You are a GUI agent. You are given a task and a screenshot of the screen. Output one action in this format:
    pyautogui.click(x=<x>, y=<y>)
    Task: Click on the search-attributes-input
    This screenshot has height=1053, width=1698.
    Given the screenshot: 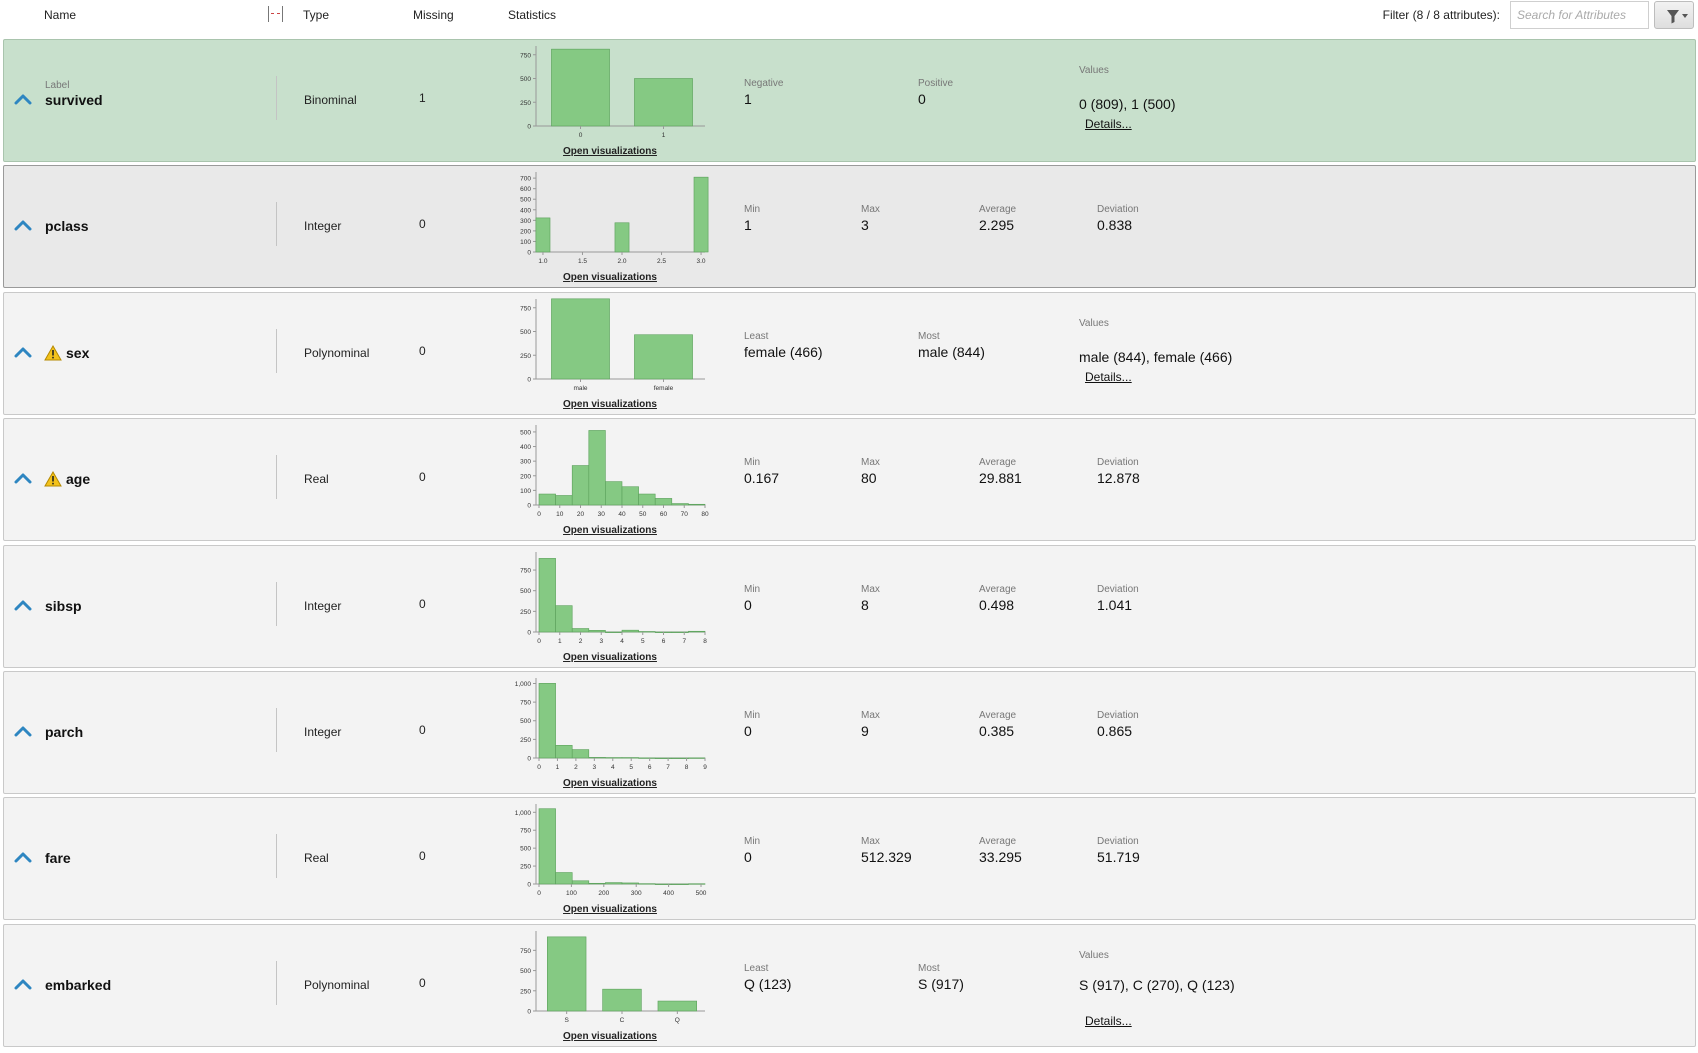 What is the action you would take?
    pyautogui.click(x=1579, y=15)
    